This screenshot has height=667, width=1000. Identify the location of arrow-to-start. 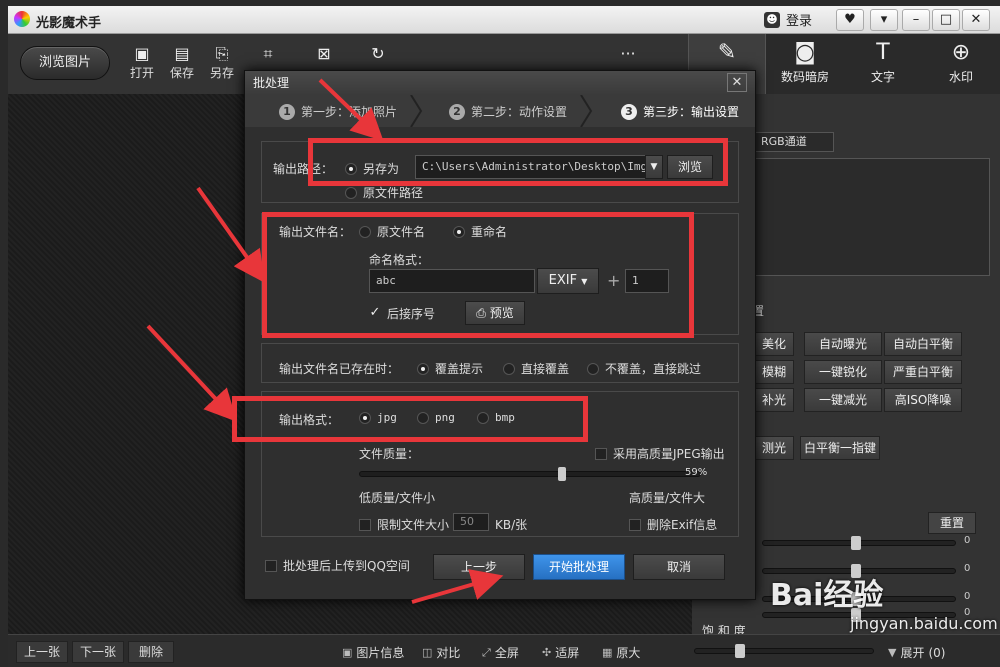
(457, 586).